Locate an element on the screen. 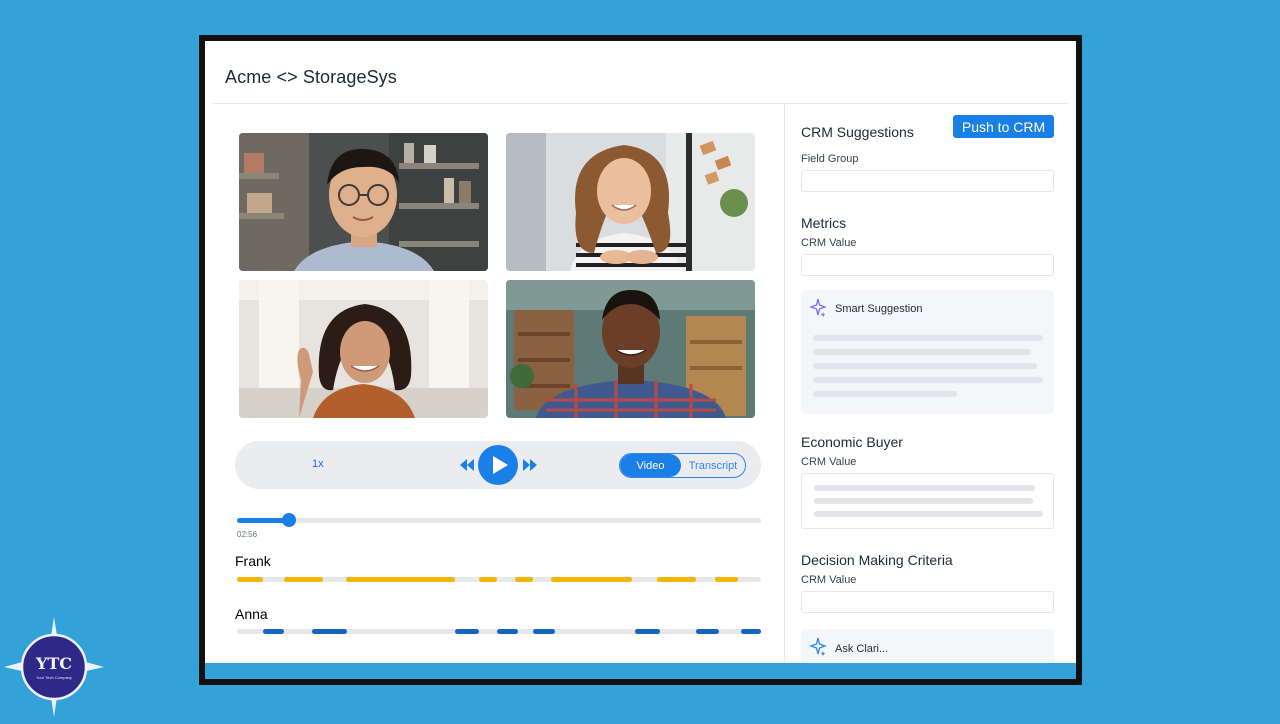  participant-4-video is located at coordinates (630, 349).